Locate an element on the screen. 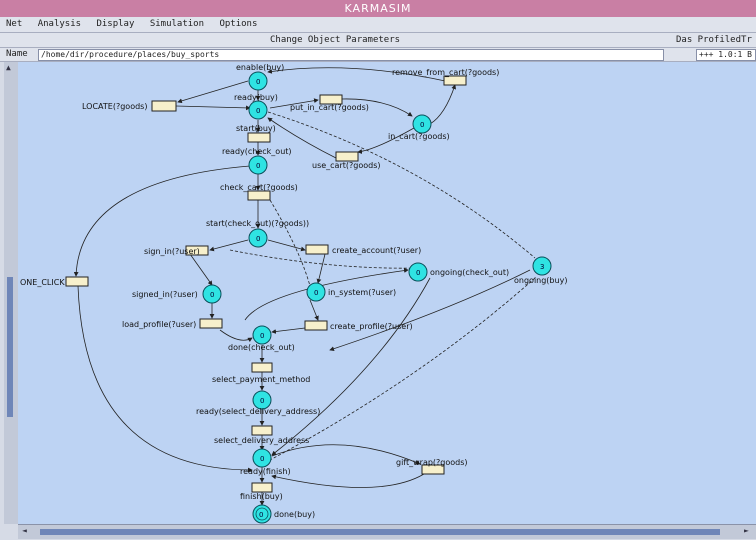  menu-net: Net is located at coordinates (14, 24).